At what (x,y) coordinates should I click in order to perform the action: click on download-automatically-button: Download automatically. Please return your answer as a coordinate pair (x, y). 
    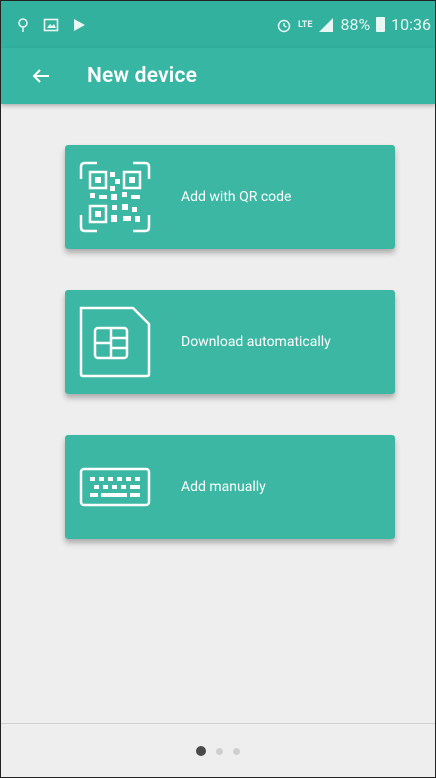
    Looking at the image, I should click on (230, 342).